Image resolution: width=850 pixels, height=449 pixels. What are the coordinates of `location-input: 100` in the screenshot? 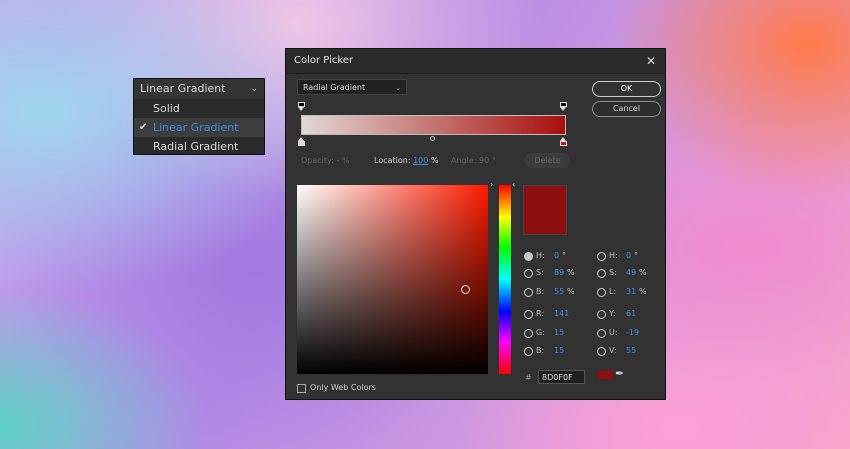 It's located at (420, 160).